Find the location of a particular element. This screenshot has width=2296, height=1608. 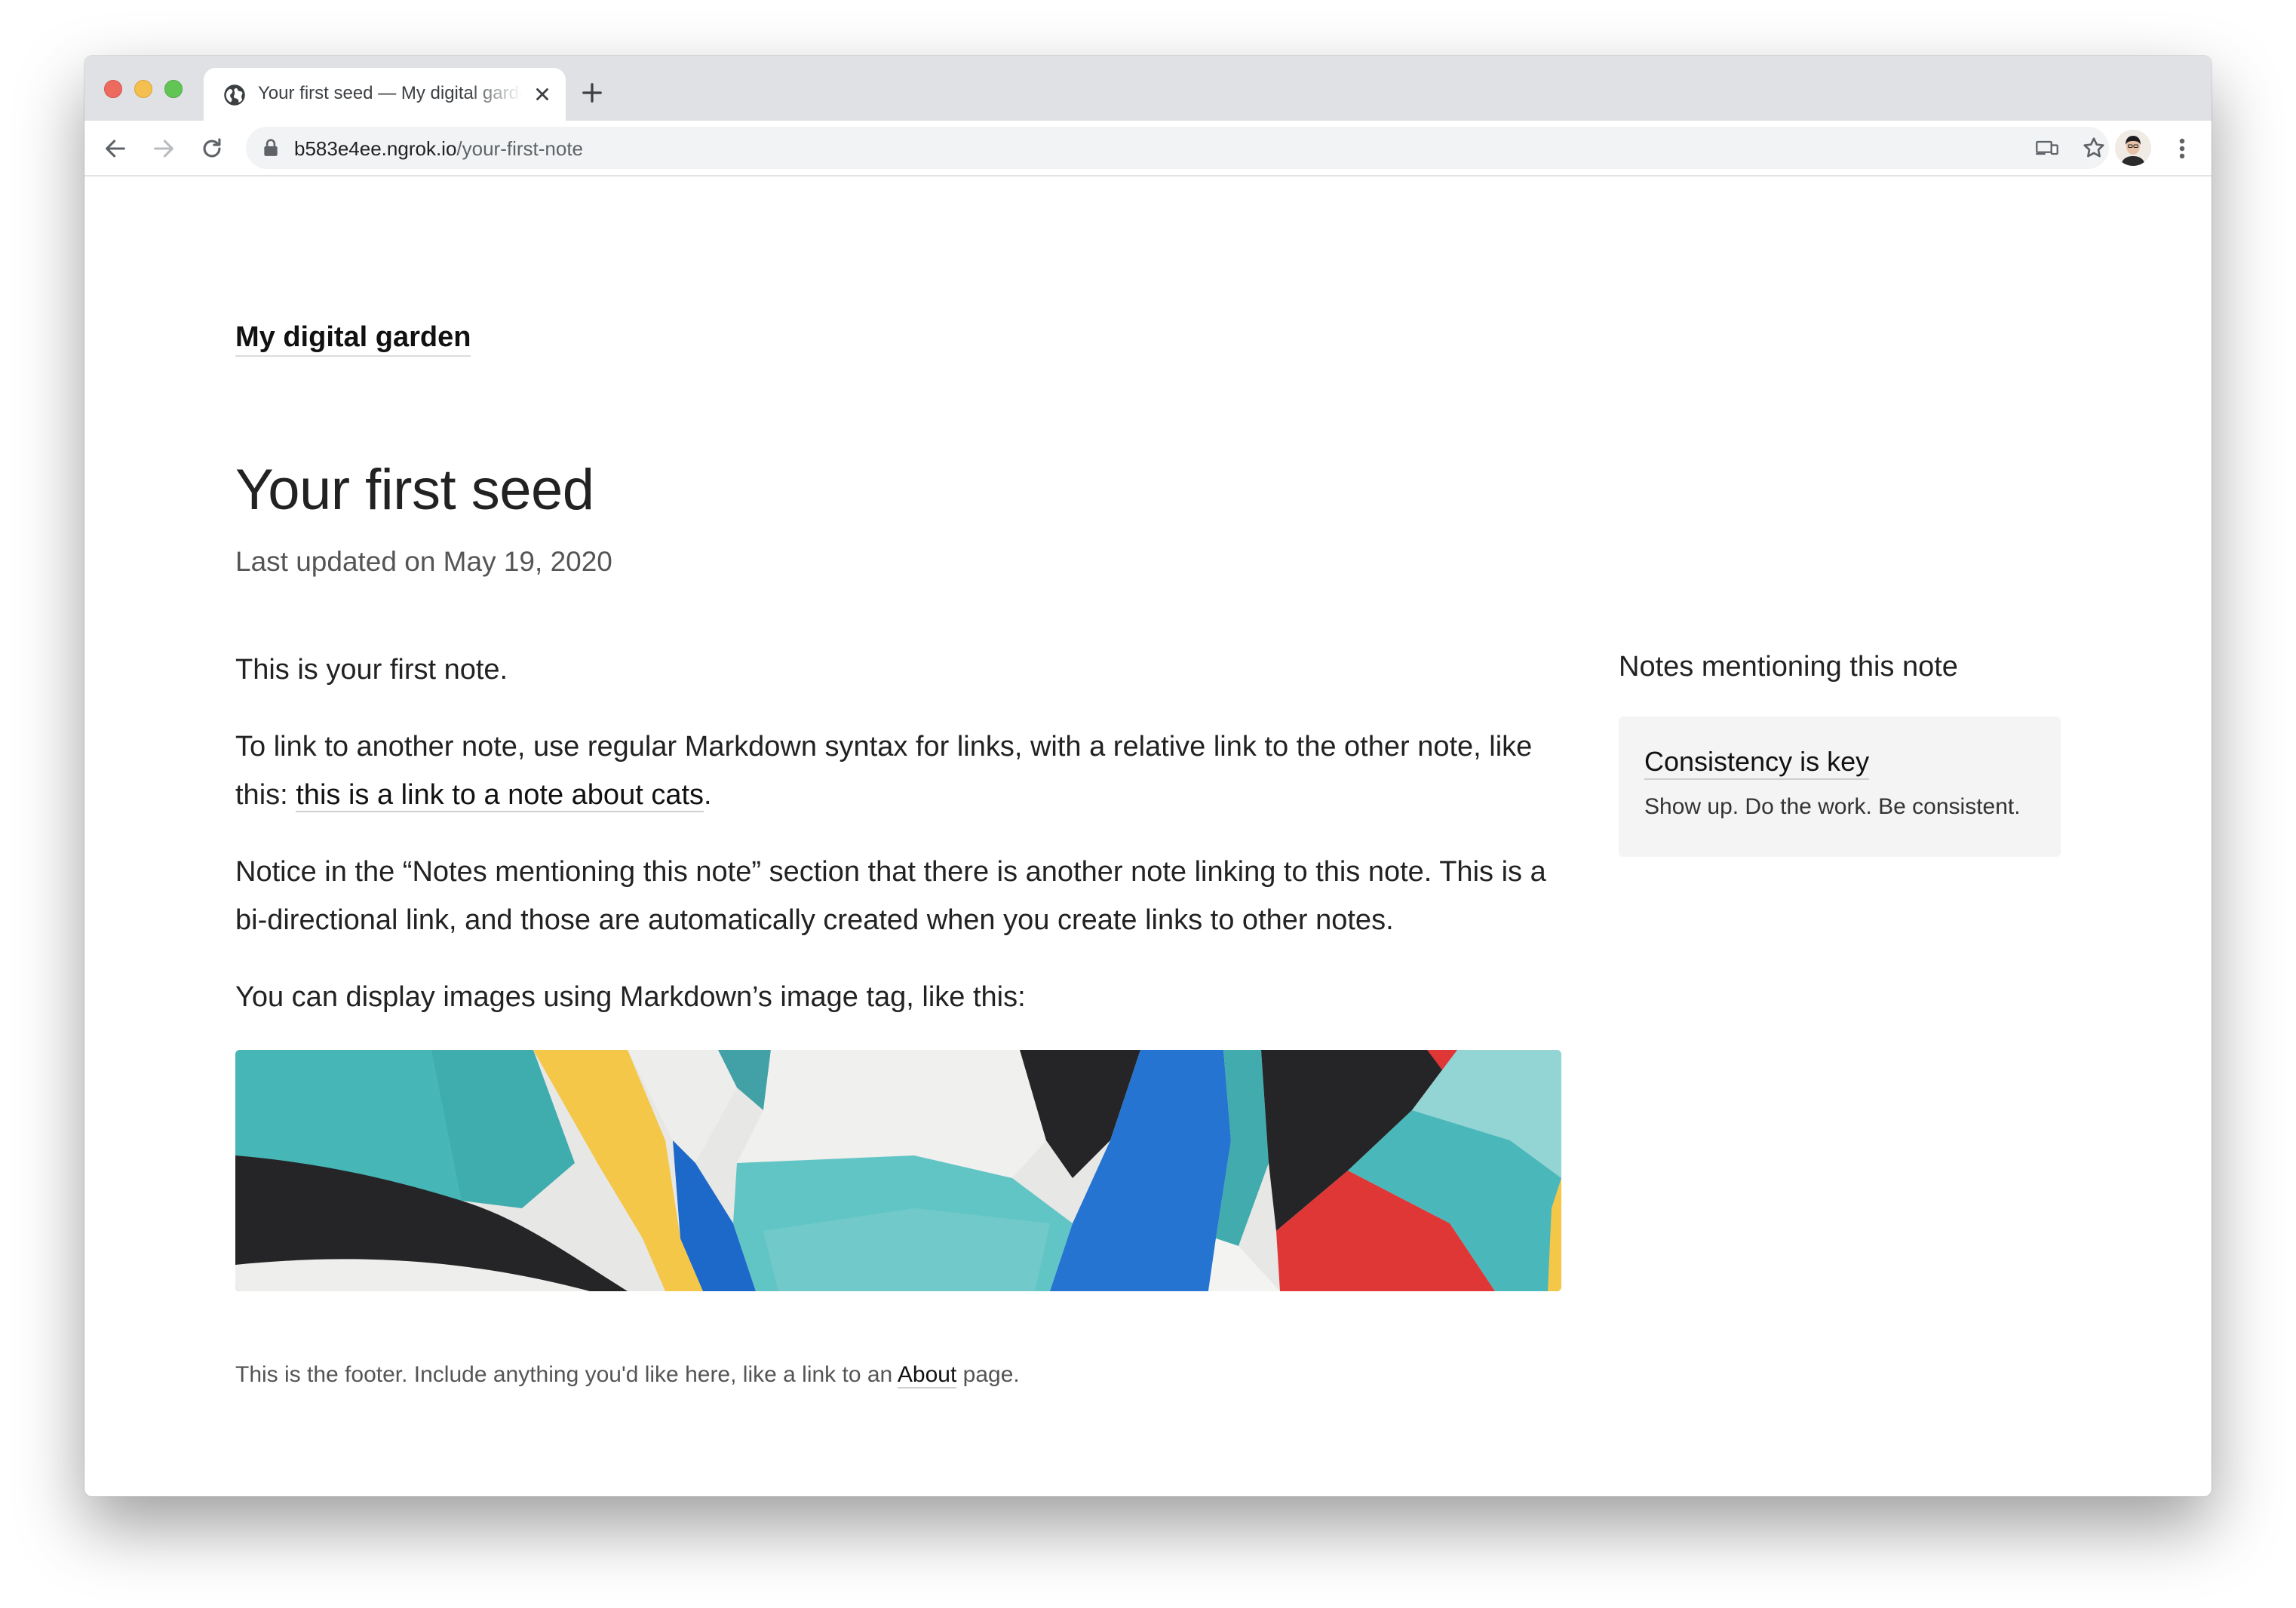

page-title: Your first seed is located at coordinates (414, 490).